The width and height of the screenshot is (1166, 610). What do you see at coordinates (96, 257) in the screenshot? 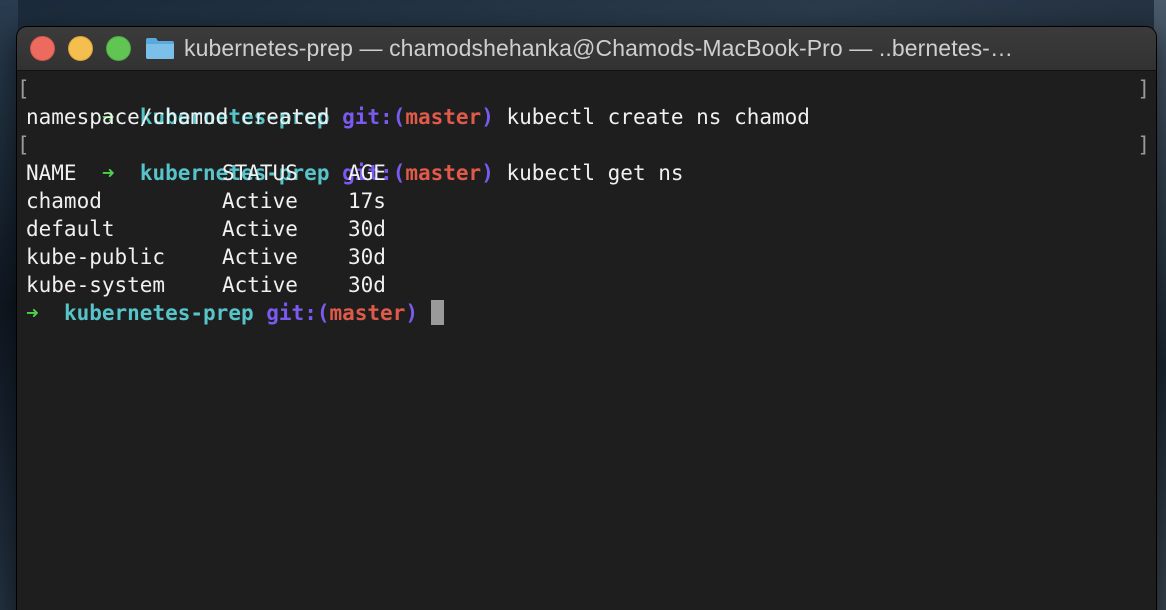
I see `row-name: kube-public` at bounding box center [96, 257].